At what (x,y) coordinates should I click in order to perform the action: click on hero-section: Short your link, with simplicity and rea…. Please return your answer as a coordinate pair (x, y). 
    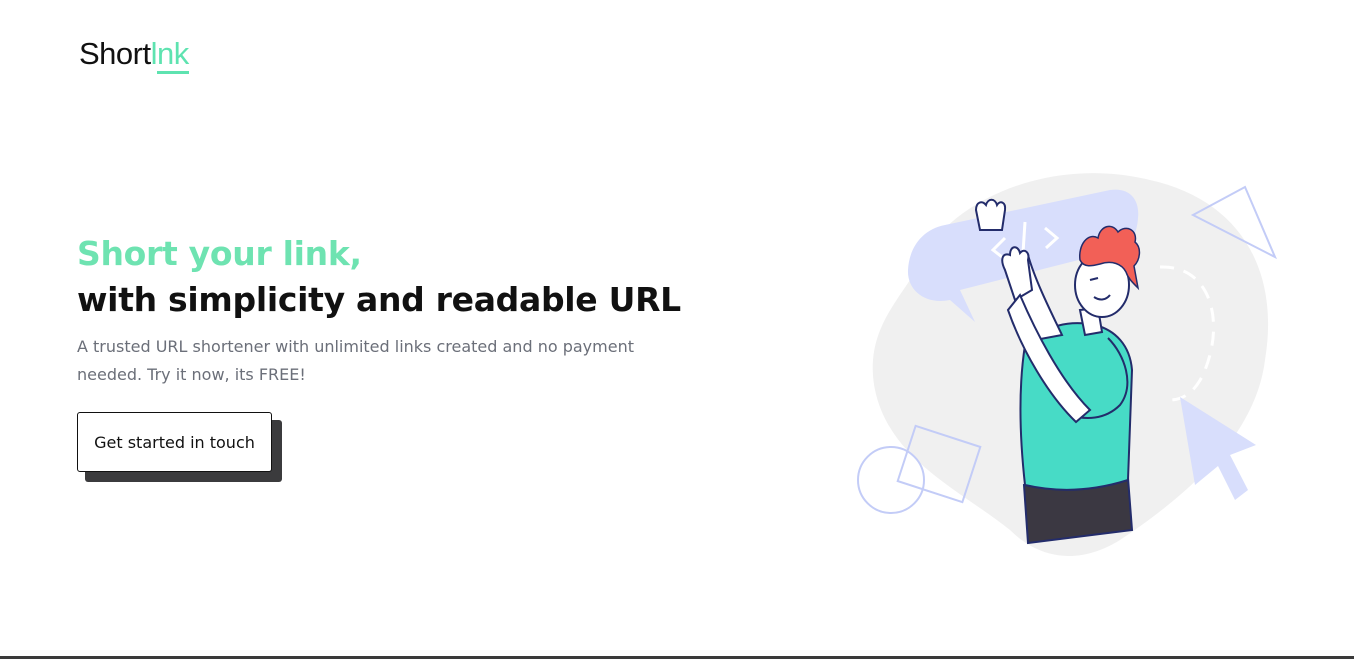
    Looking at the image, I should click on (387, 310).